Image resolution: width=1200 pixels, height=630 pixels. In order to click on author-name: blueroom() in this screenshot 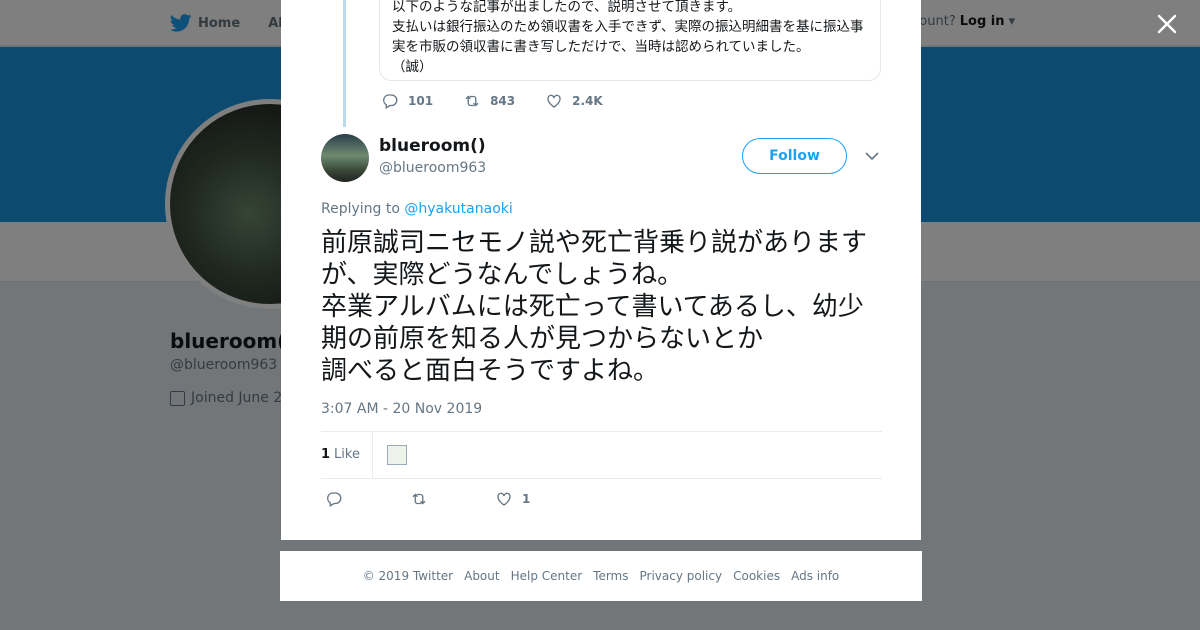, I will do `click(432, 146)`.